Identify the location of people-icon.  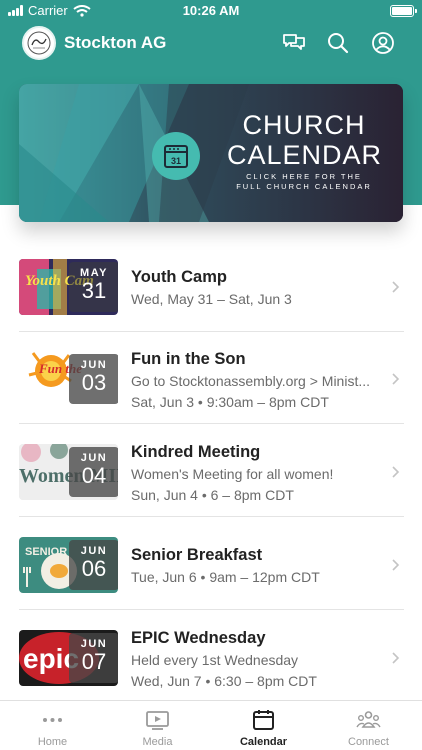
(368, 719).